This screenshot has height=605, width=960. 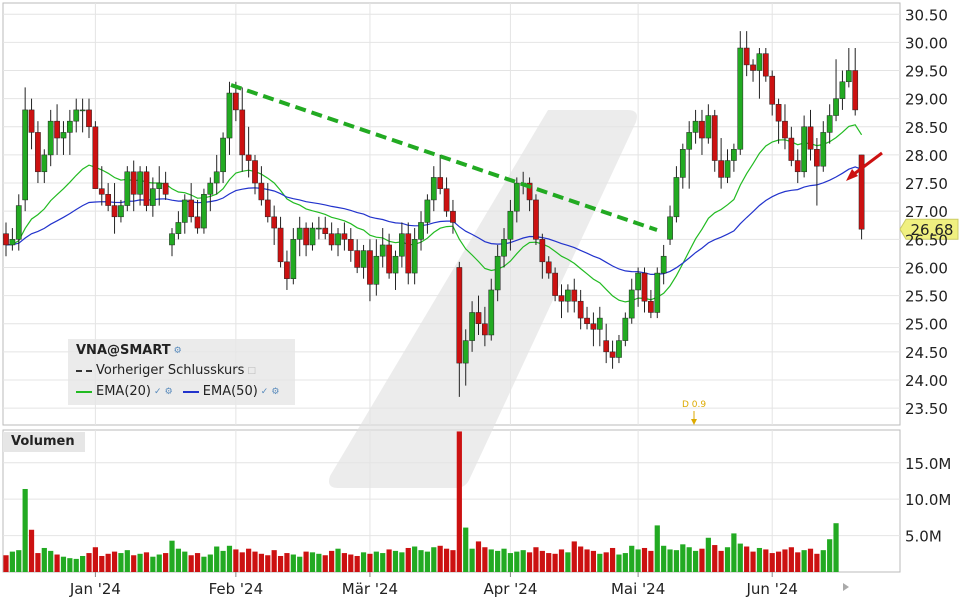 What do you see at coordinates (926, 240) in the screenshot?
I see `price-tick-label: 26.50` at bounding box center [926, 240].